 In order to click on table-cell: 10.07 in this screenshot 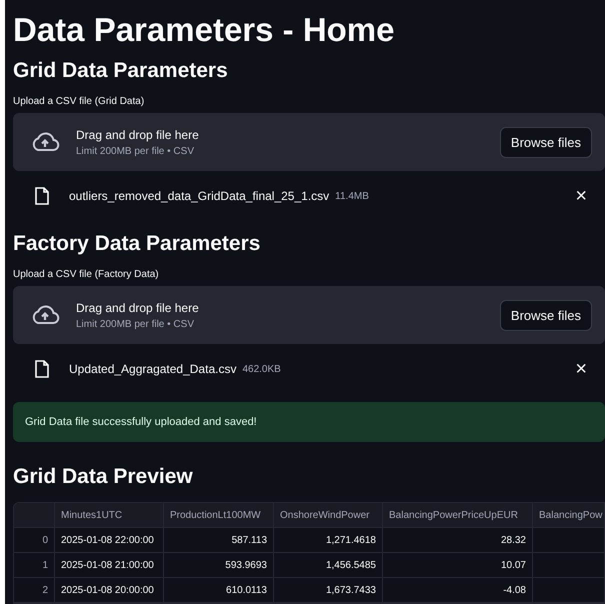, I will do `click(458, 565)`.